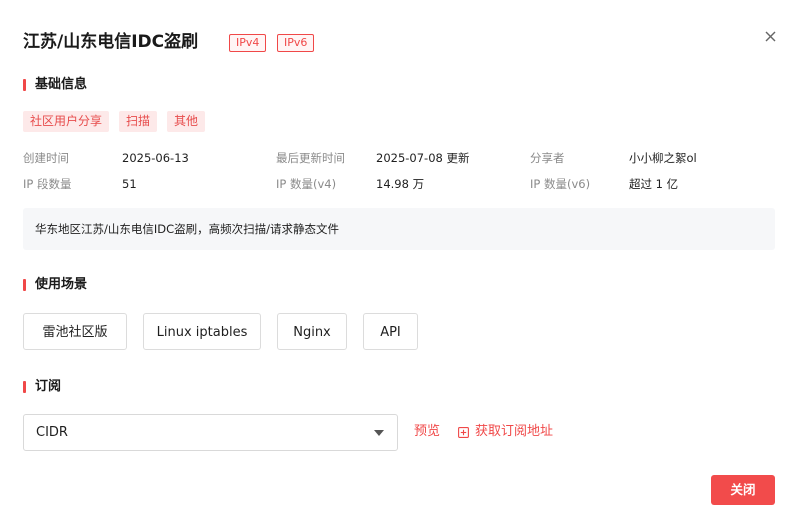 The image size is (795, 523). What do you see at coordinates (186, 121) in the screenshot?
I see `category-tag-other: 其他` at bounding box center [186, 121].